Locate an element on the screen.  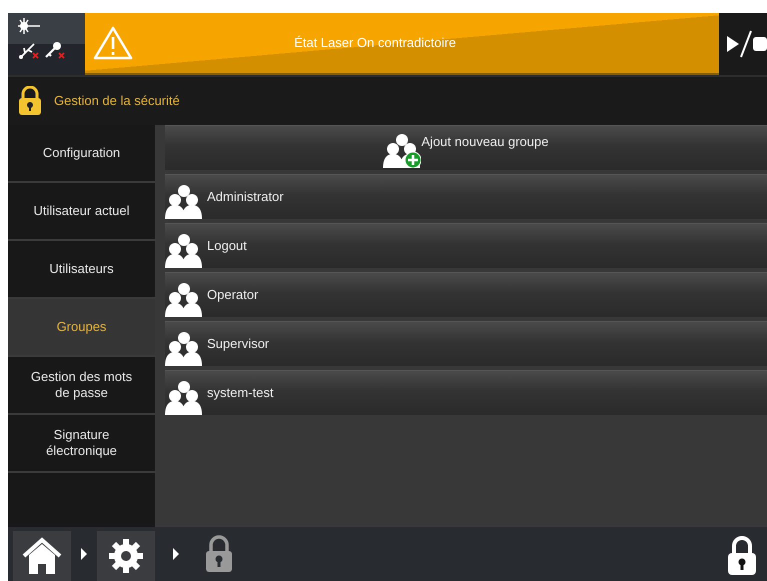
key-icon is located at coordinates (55, 50).